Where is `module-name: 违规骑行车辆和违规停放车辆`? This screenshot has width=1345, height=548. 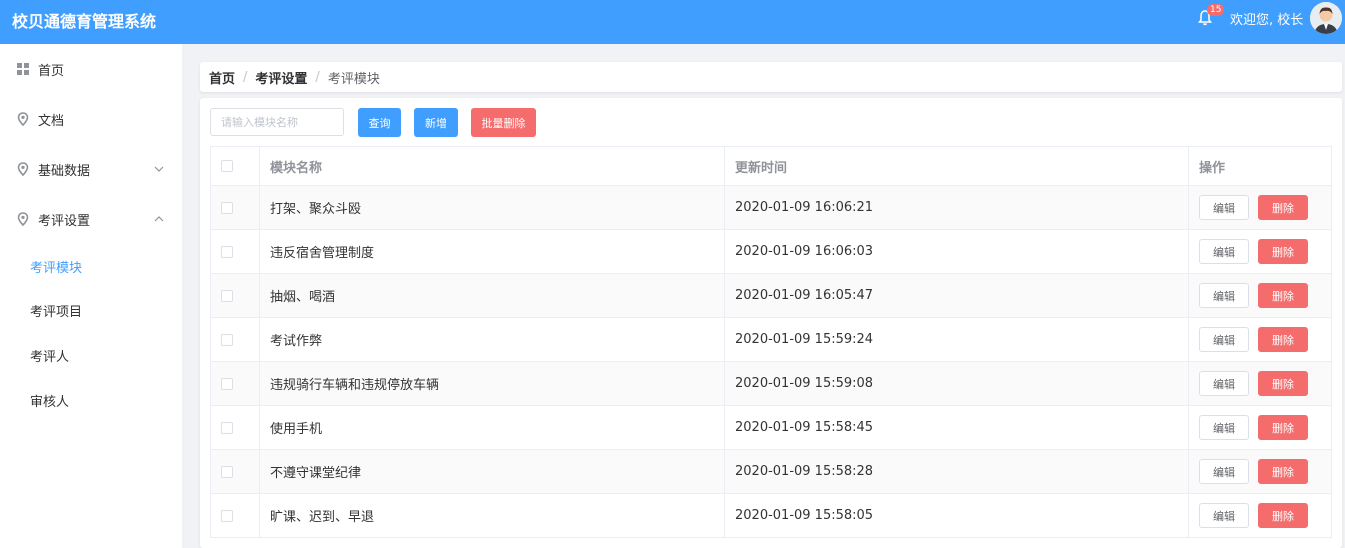 module-name: 违规骑行车辆和违规停放车辆 is located at coordinates (492, 383).